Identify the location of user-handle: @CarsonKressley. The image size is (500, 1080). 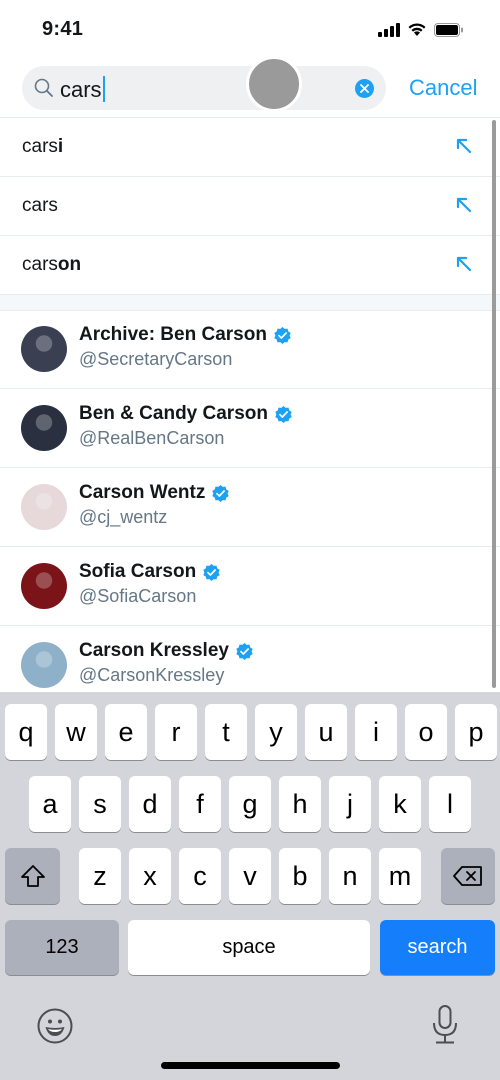
(152, 675).